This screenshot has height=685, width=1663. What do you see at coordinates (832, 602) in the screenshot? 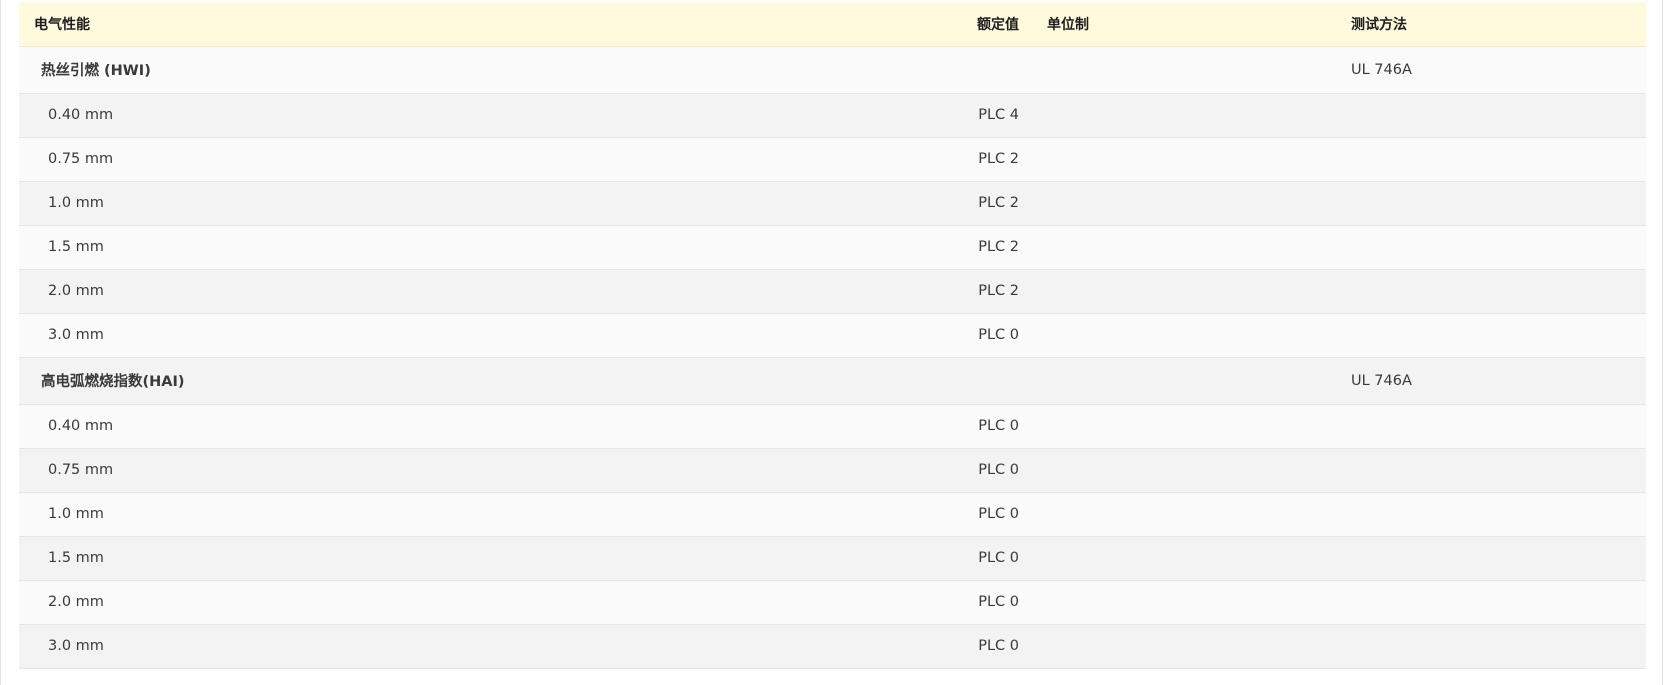
I see `table-row: 2.0 mm PLC 0` at bounding box center [832, 602].